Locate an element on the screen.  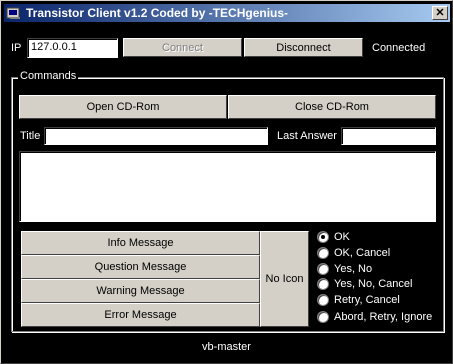
radio-ok-cancel: OK, Cancel is located at coordinates (353, 253).